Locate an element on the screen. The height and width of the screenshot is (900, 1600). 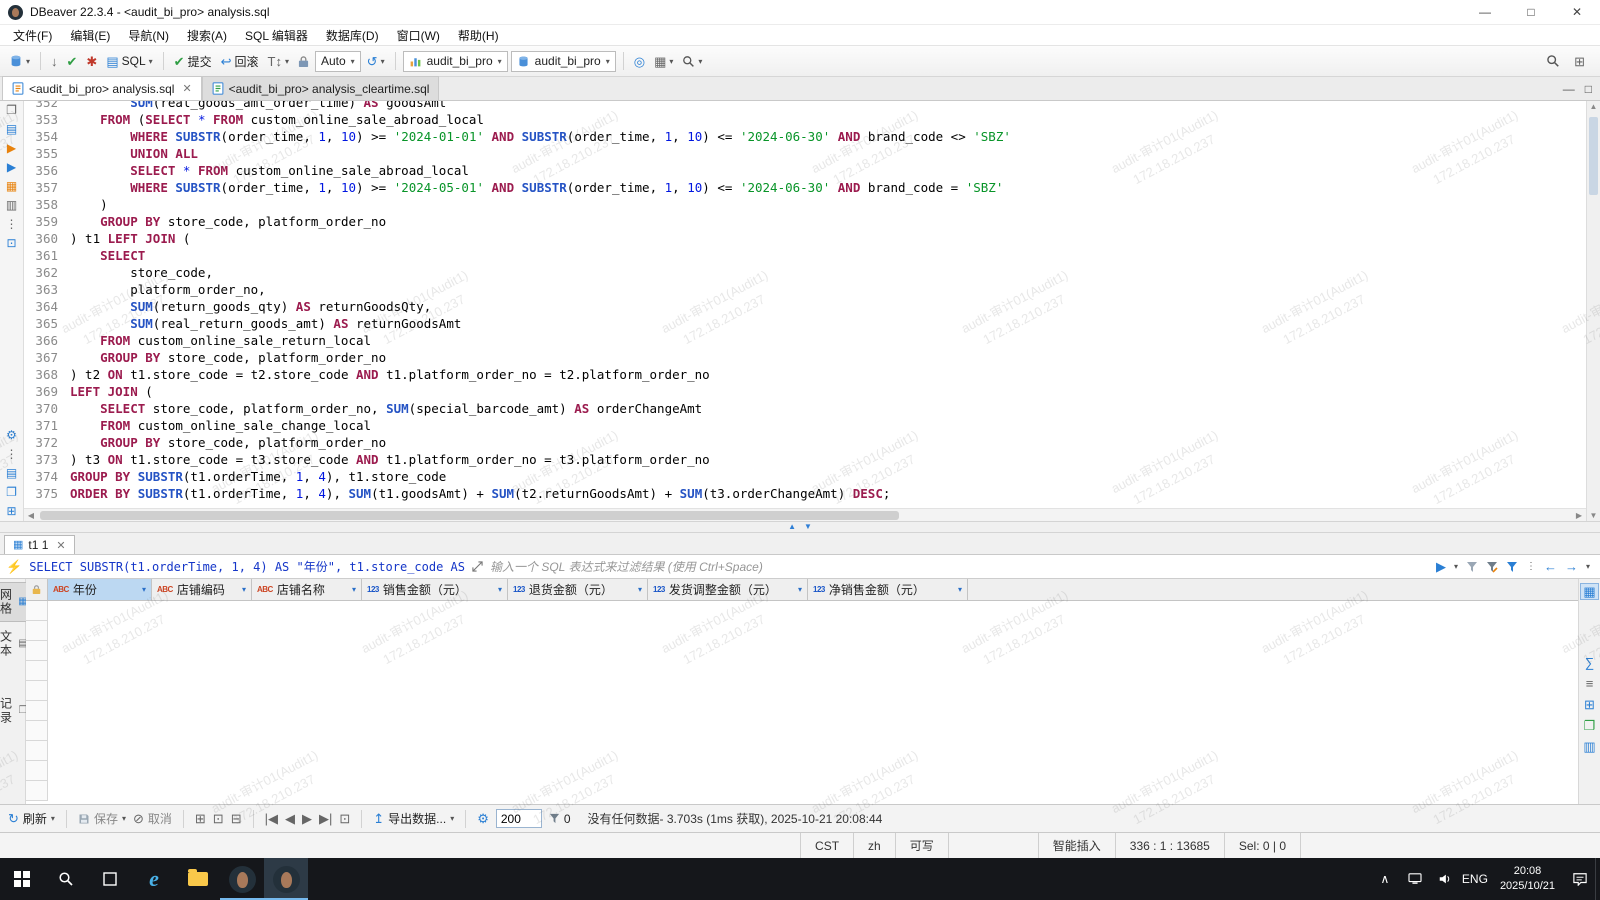
new-sql-editor-button: ▾ is located at coordinates (19, 61).